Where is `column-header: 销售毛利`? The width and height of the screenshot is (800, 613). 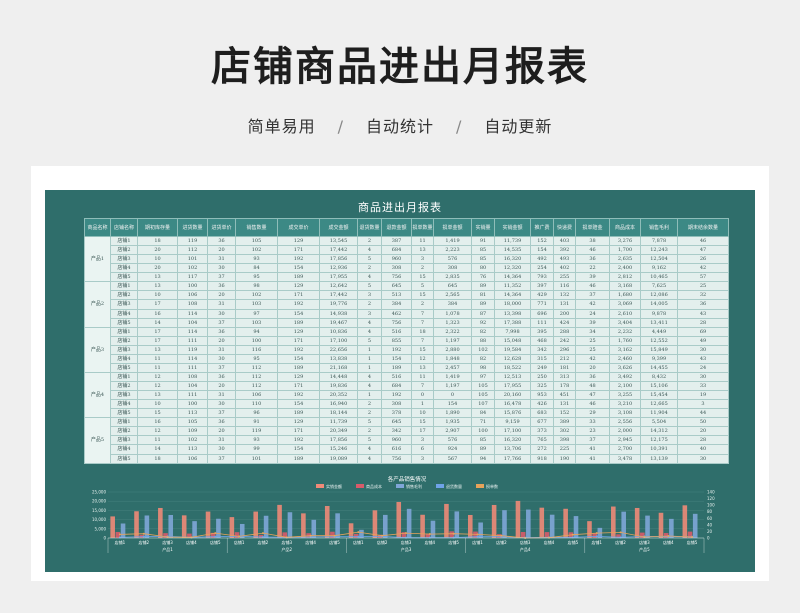
column-header: 销售毛利 is located at coordinates (659, 227).